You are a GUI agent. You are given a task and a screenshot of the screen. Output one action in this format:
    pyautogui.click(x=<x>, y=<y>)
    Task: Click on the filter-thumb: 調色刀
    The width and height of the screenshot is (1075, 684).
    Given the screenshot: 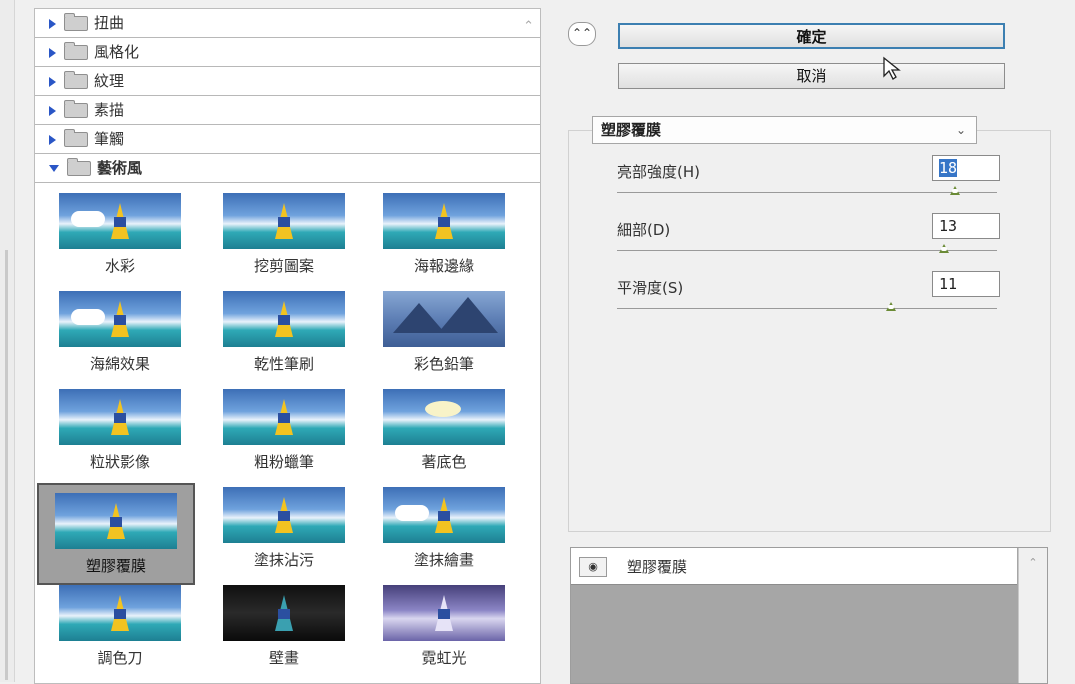 What is the action you would take?
    pyautogui.click(x=120, y=633)
    